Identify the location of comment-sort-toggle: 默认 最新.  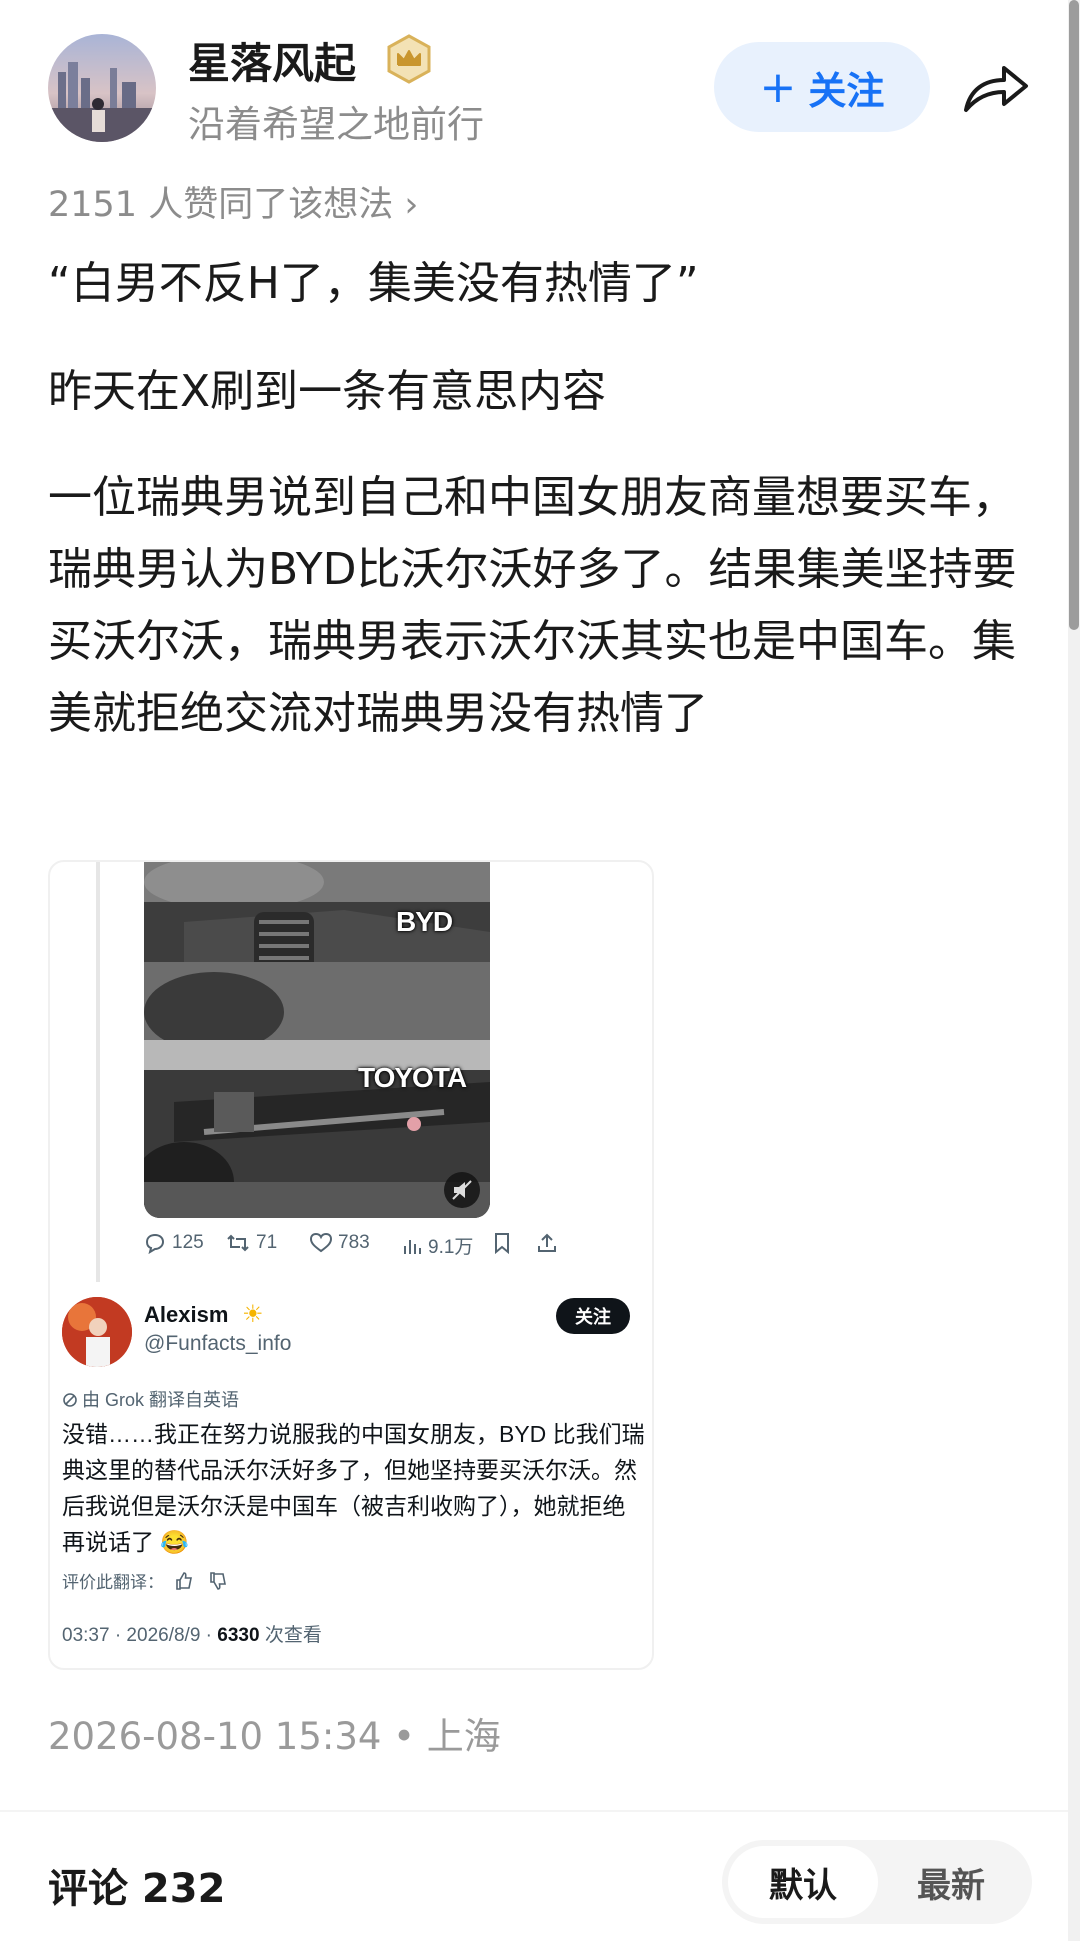
(877, 1882).